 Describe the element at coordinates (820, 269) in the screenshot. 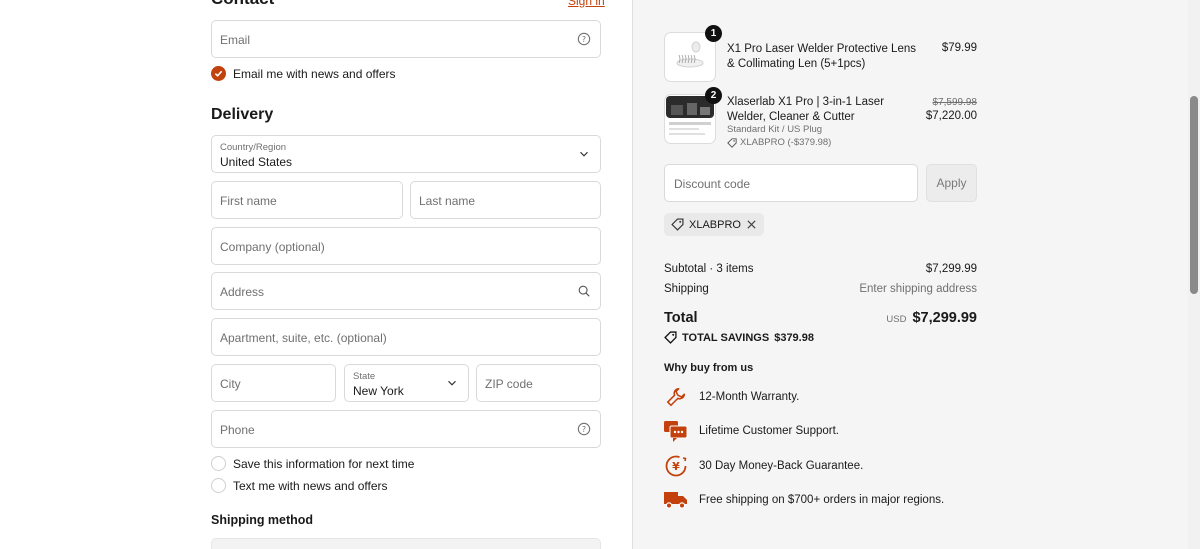

I see `subtotal-row: Subtotal · 3 items $7,299.99` at that location.